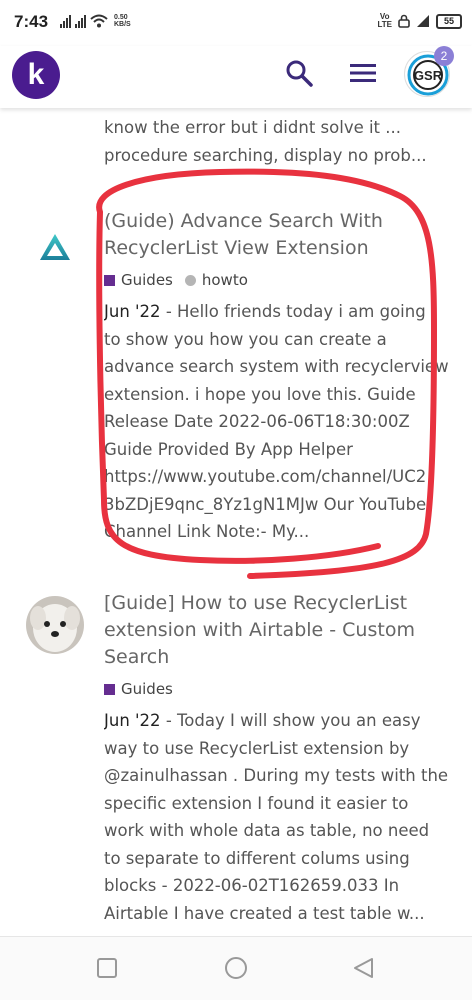 This screenshot has height=1000, width=472. I want to click on status-right: Vo LTE 55, so click(419, 21).